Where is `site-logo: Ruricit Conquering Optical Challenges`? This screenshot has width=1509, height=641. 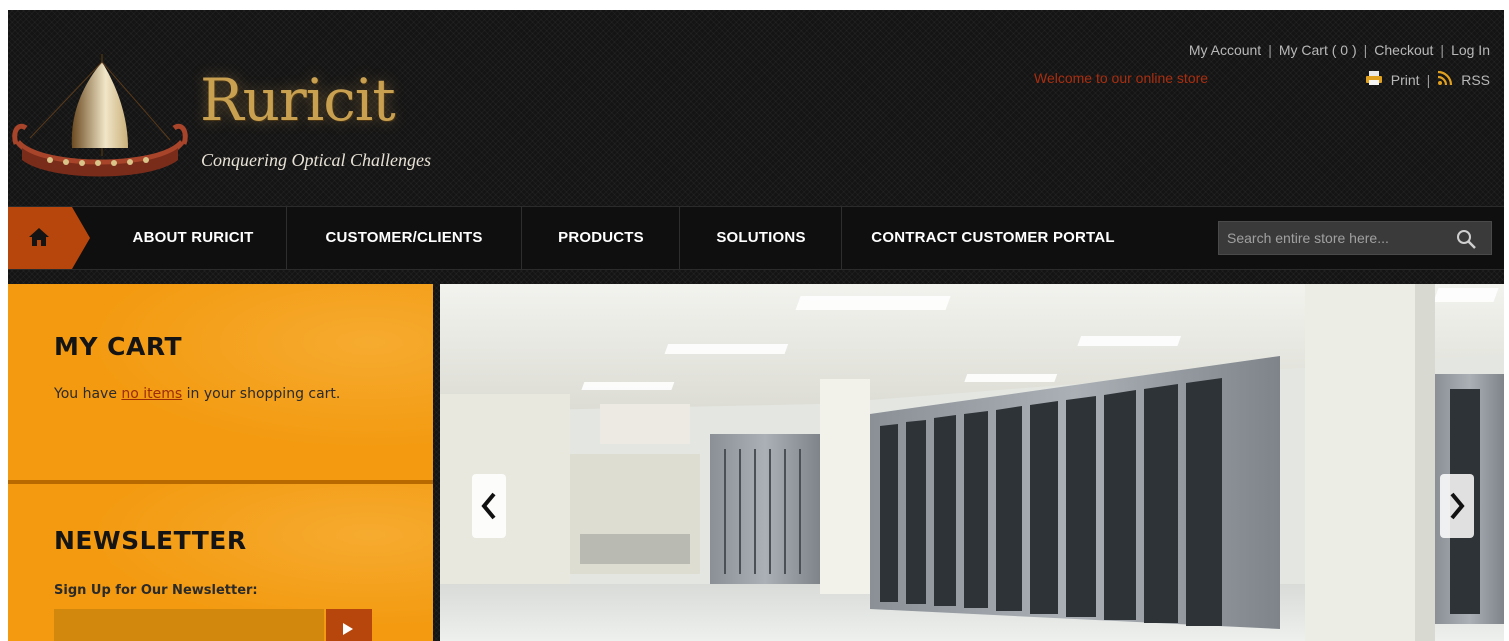 site-logo: Ruricit Conquering Optical Challenges is located at coordinates (243, 115).